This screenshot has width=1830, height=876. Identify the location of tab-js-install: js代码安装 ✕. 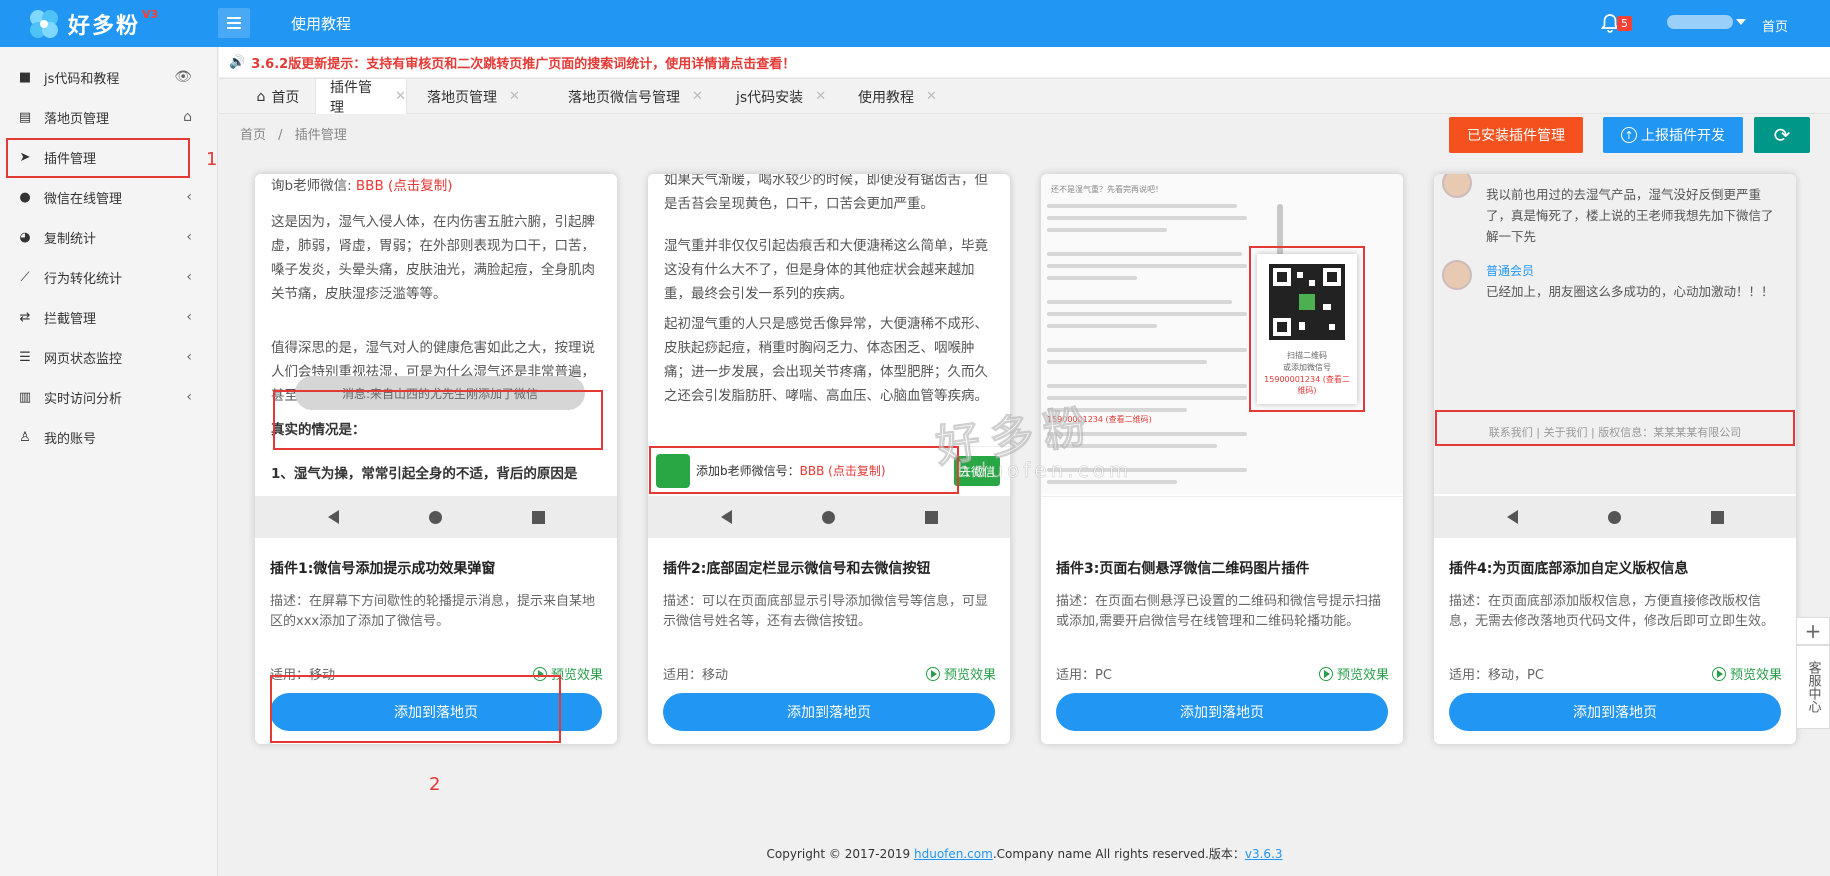
(786, 96).